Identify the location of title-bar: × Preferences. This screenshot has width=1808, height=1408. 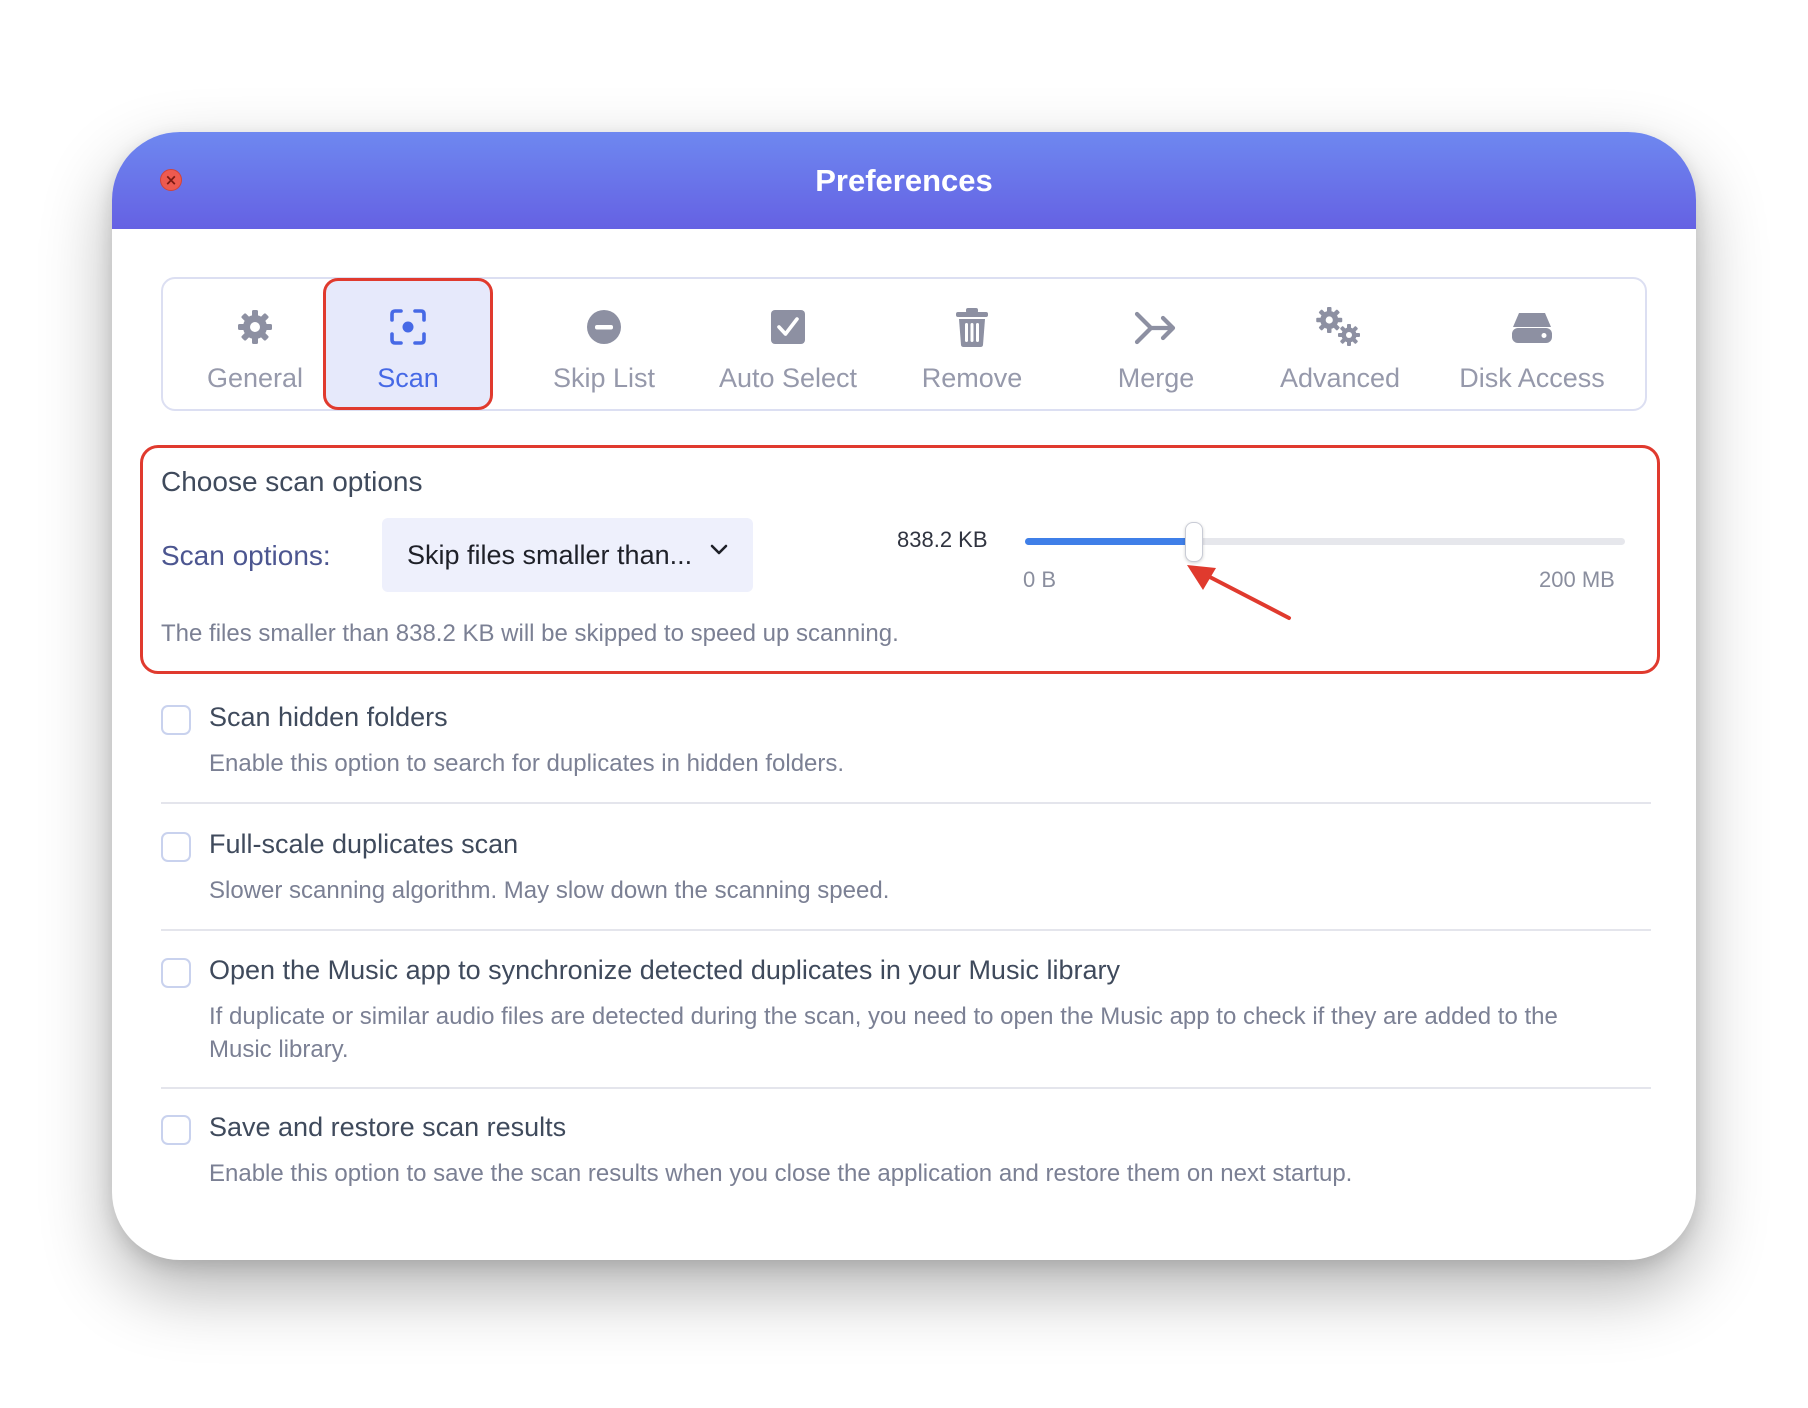
(904, 180).